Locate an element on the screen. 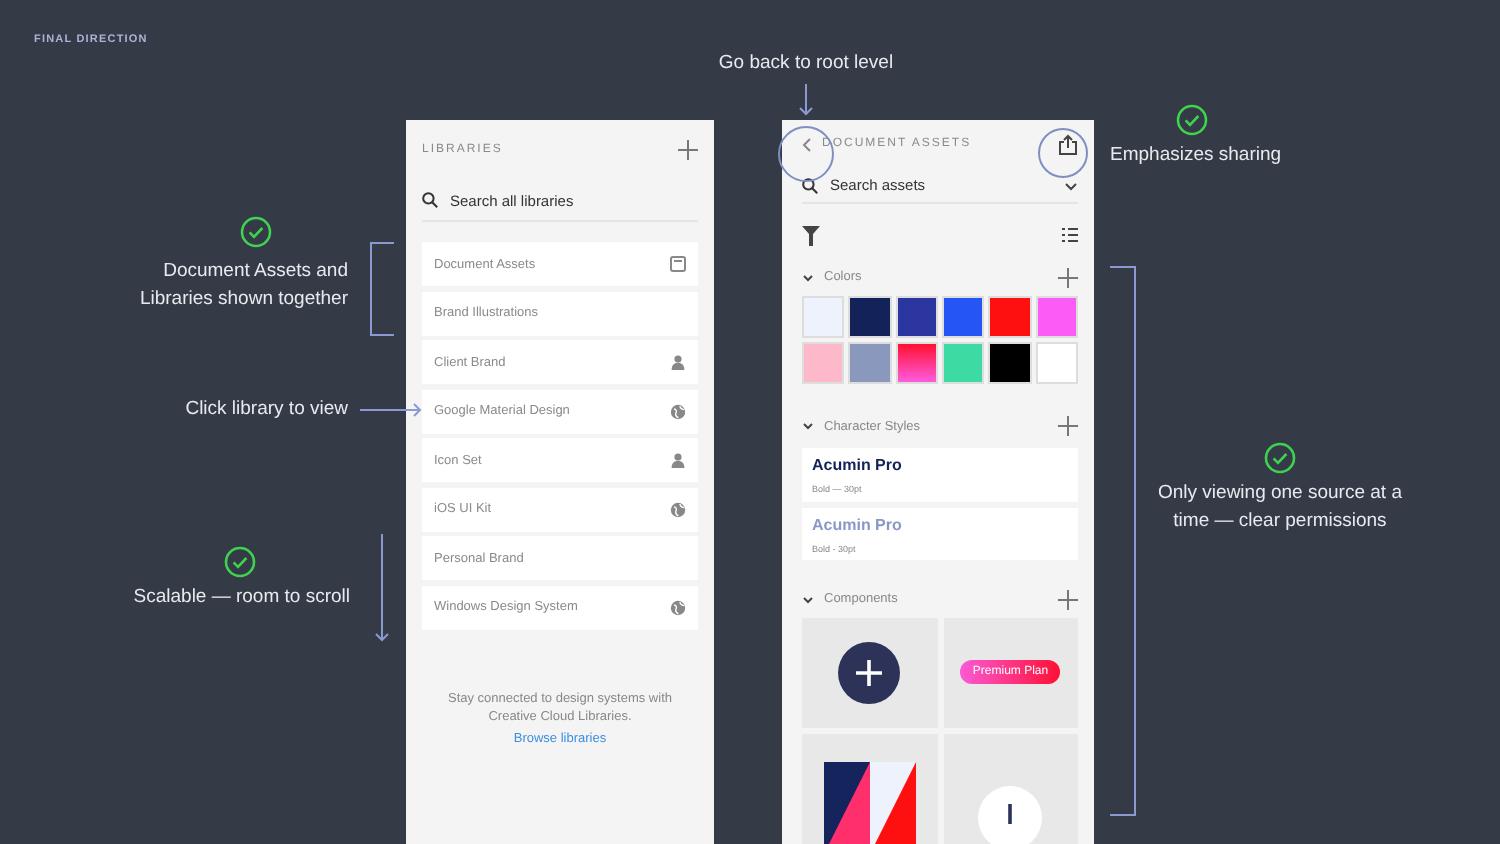 This screenshot has height=844, width=1500. add-circle-icon is located at coordinates (869, 672).